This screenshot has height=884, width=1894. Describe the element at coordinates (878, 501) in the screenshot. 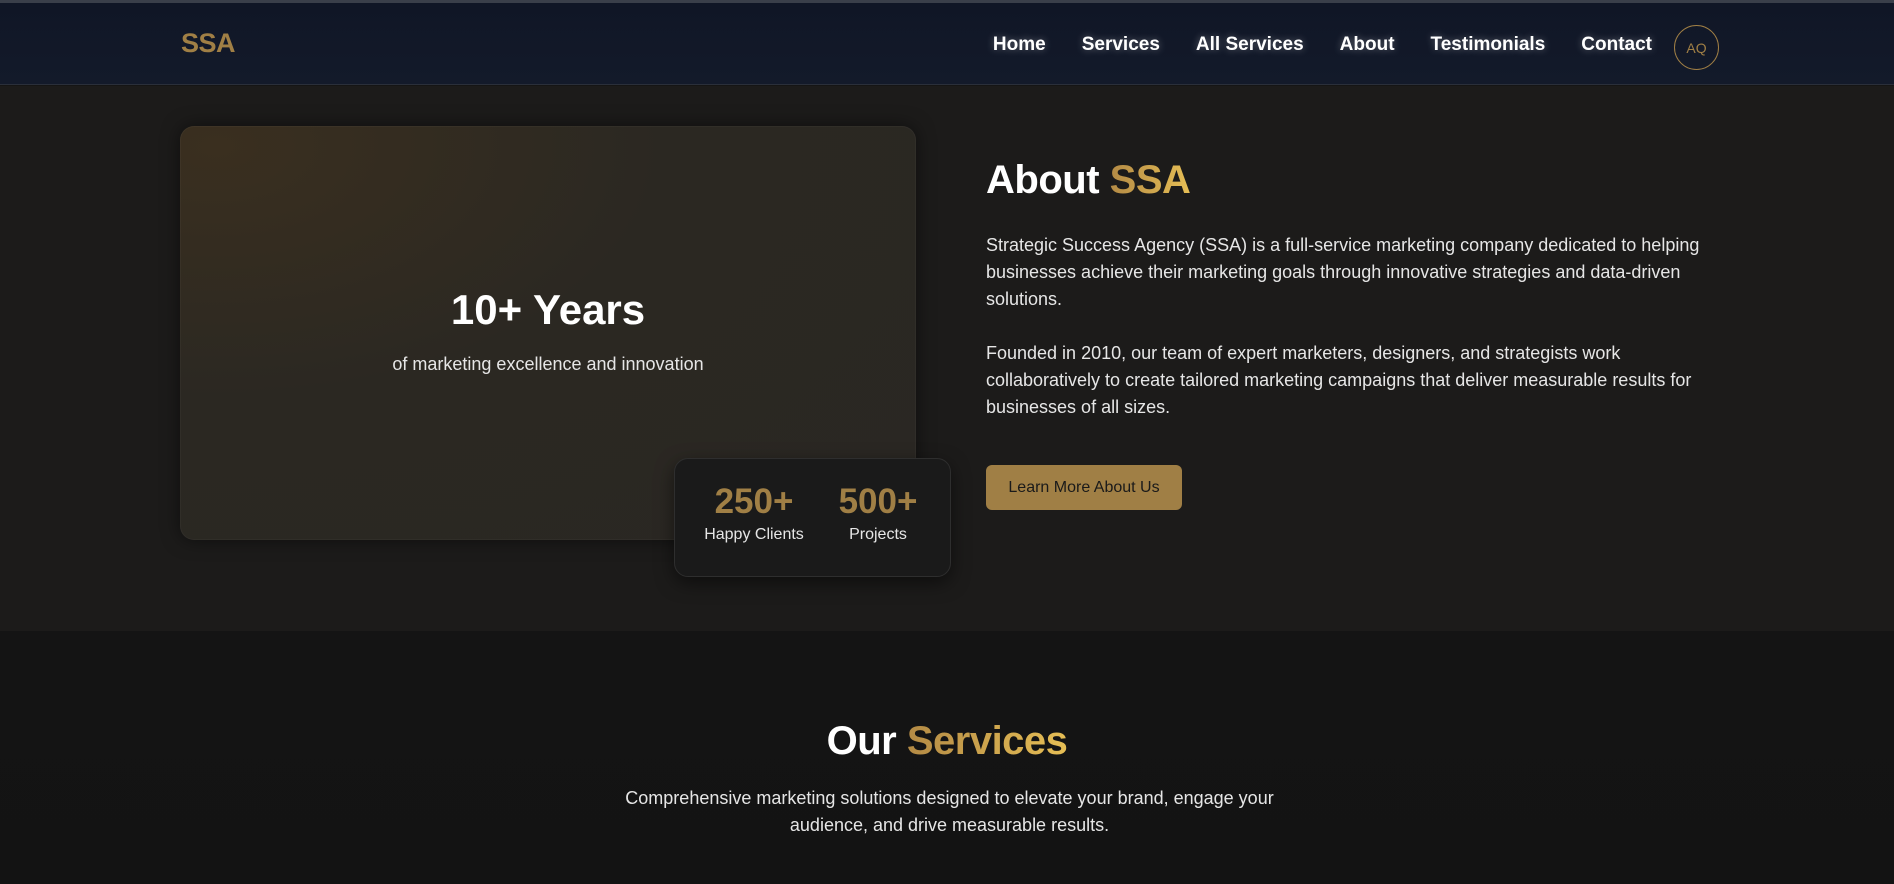

I see `stat-value: 500+` at that location.